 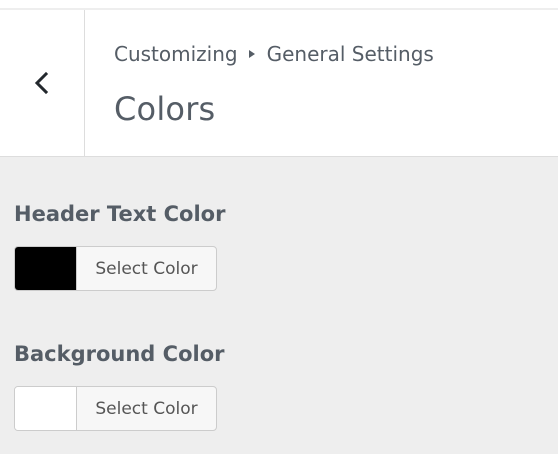 What do you see at coordinates (251, 54) in the screenshot?
I see `triangle-right-icon` at bounding box center [251, 54].